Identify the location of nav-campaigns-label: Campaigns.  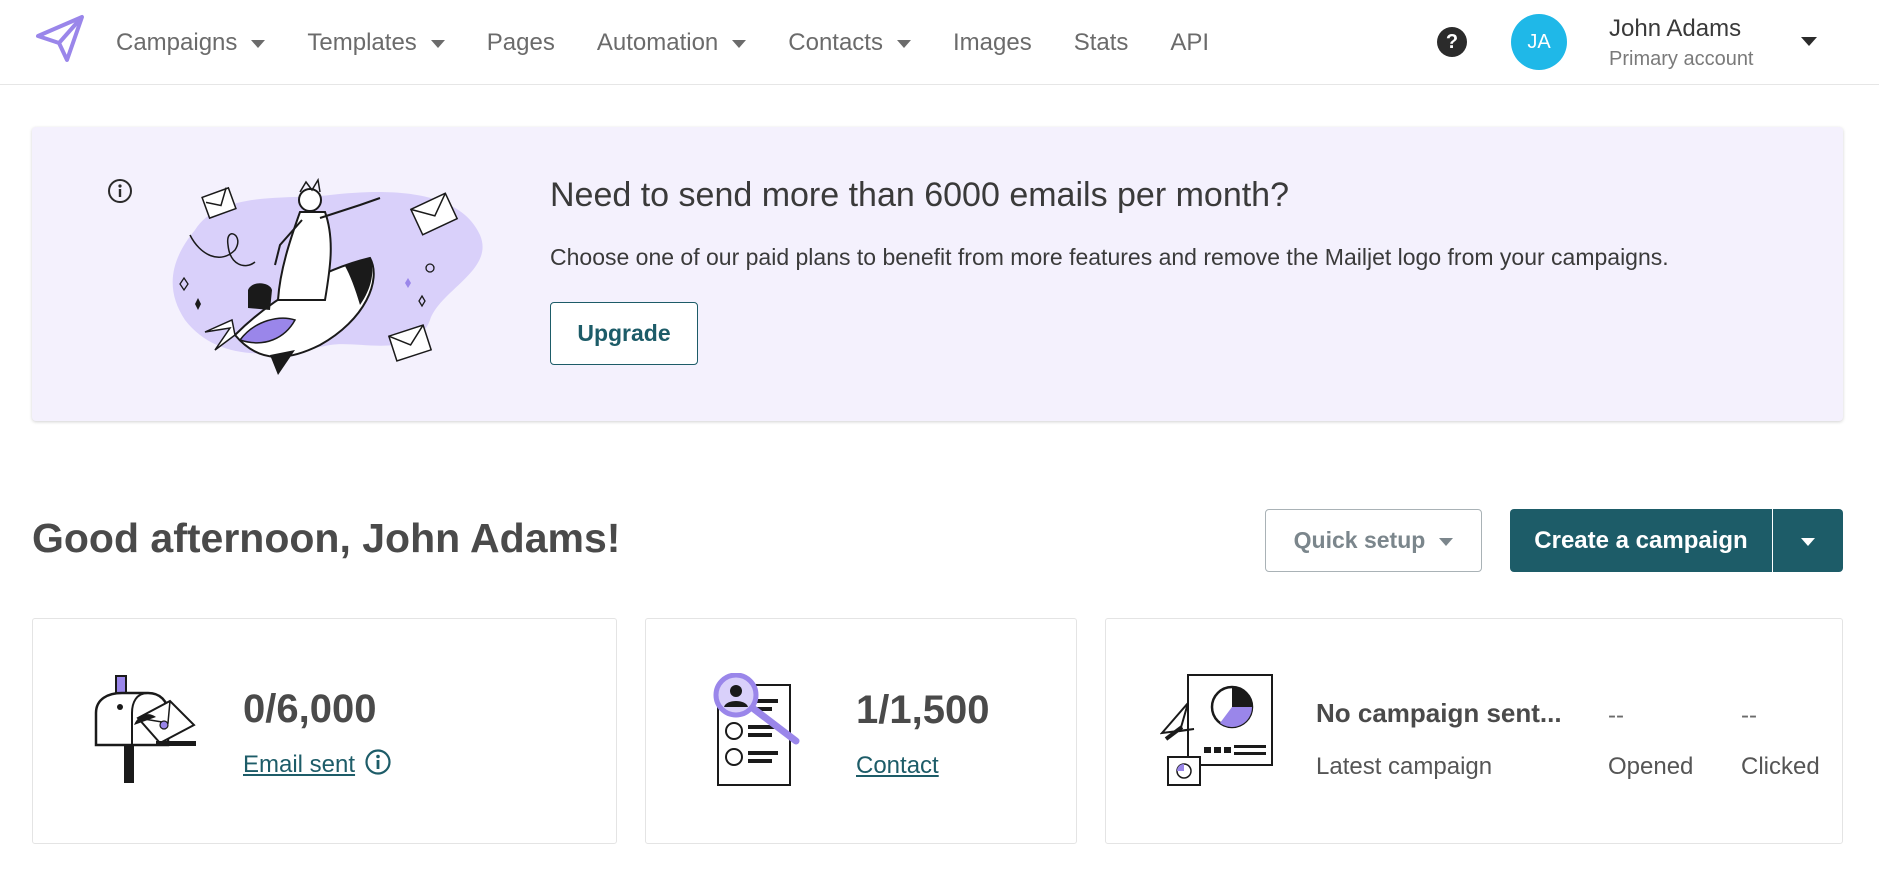
(177, 42).